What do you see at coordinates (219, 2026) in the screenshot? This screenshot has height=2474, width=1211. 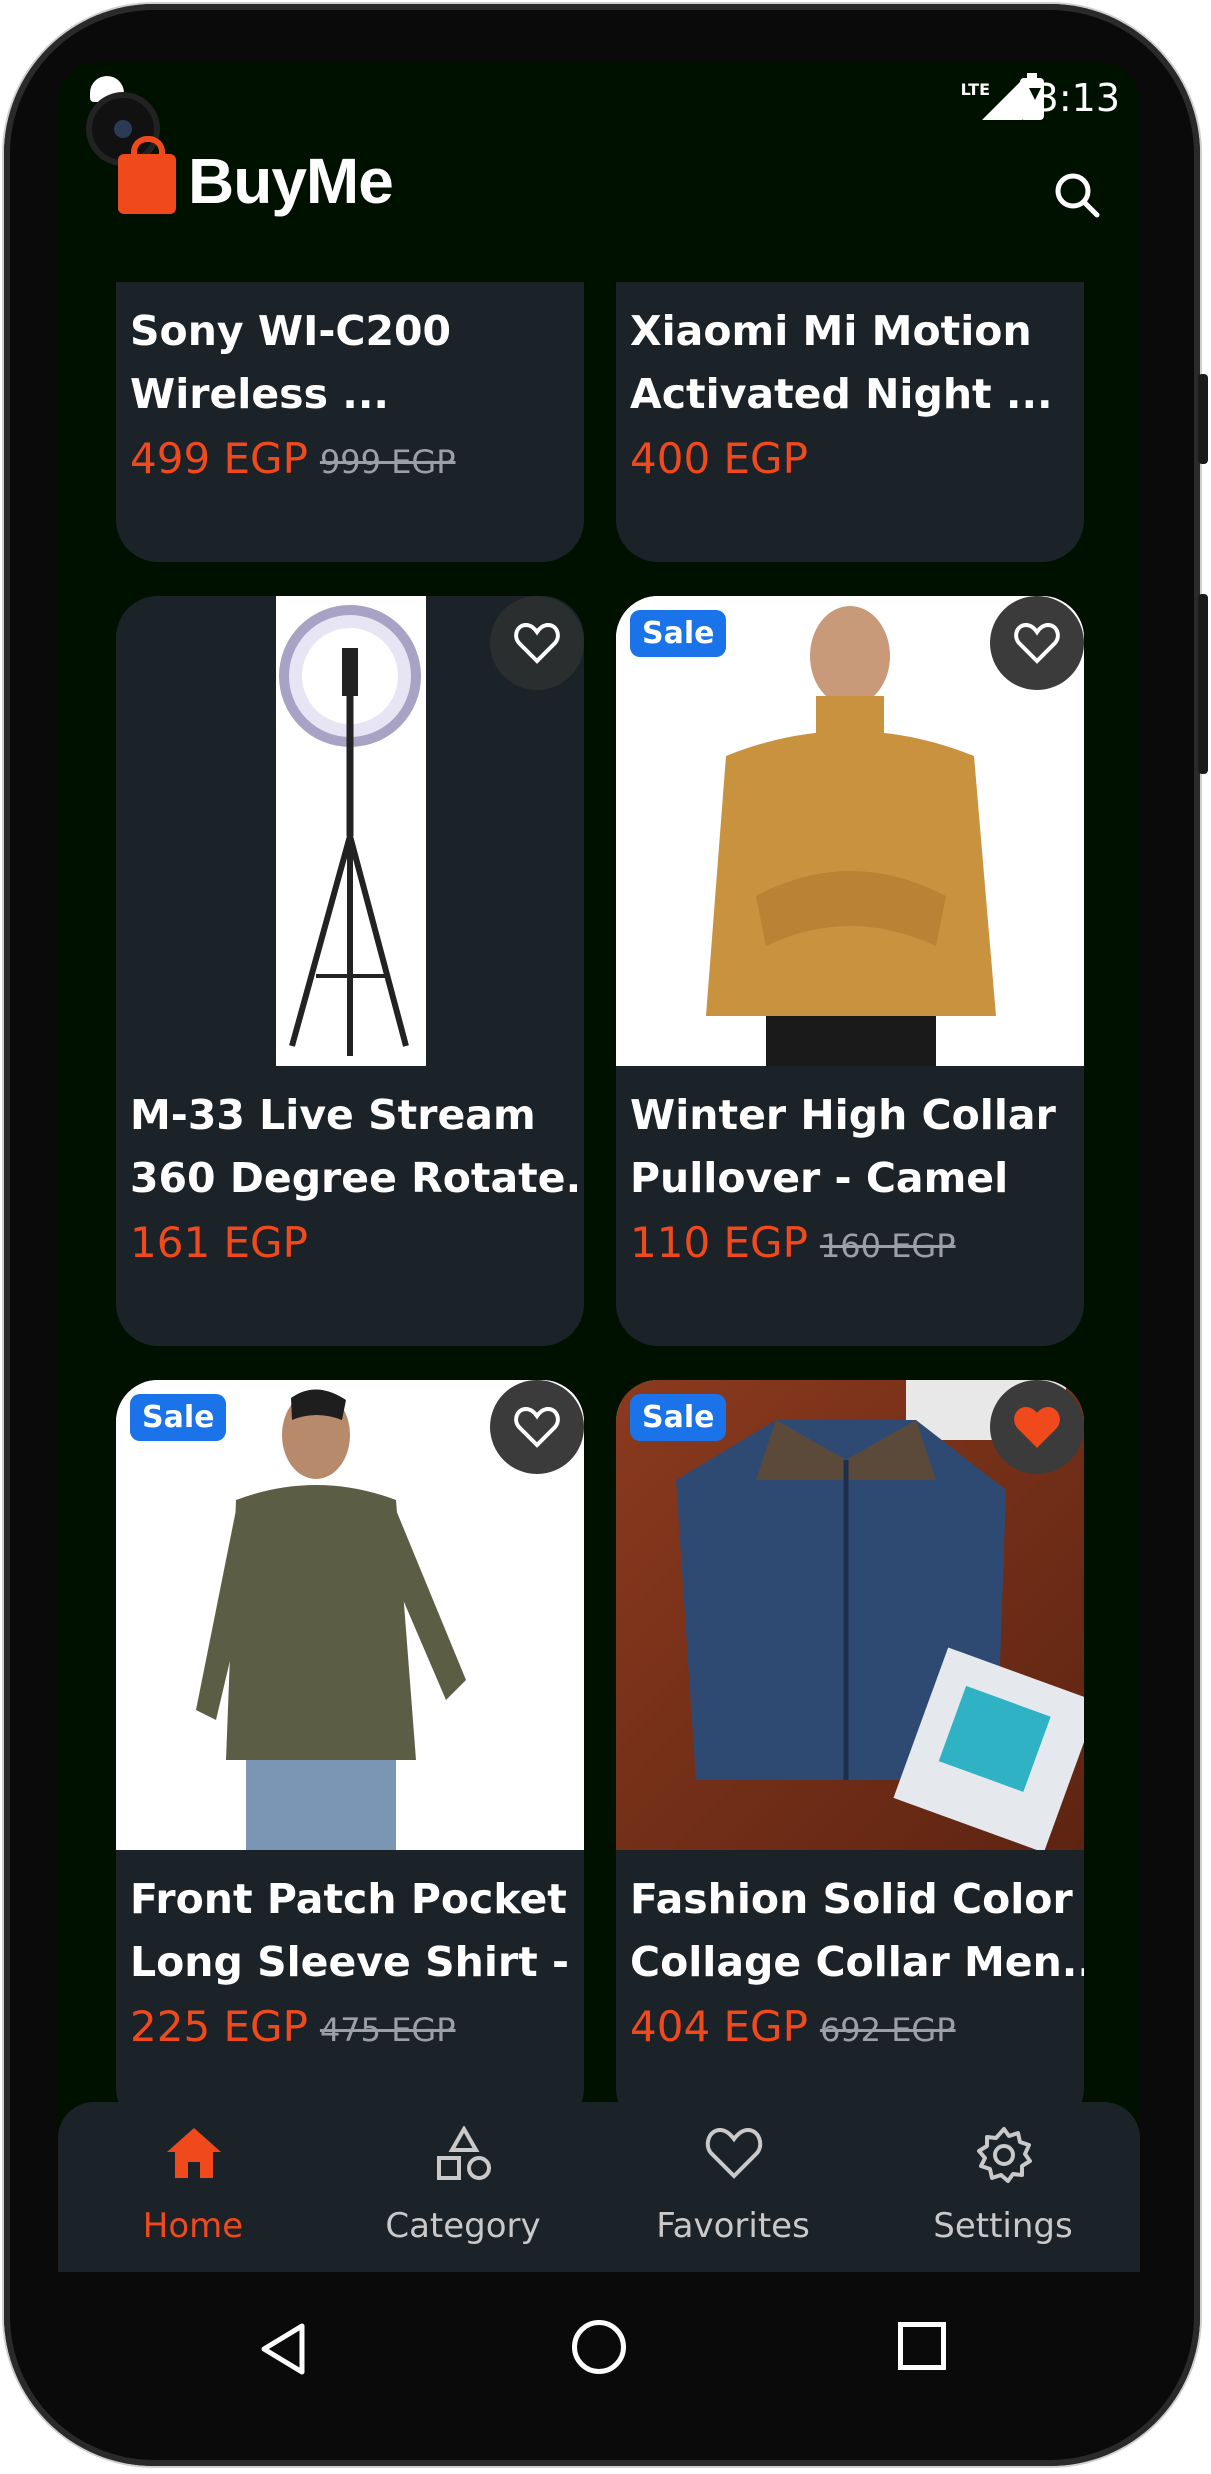 I see `product-price: 225 EGP` at bounding box center [219, 2026].